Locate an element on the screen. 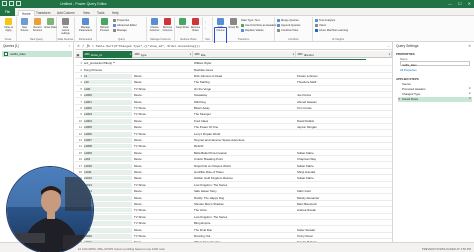  table-cell: s1006 is located at coordinates (108, 133).